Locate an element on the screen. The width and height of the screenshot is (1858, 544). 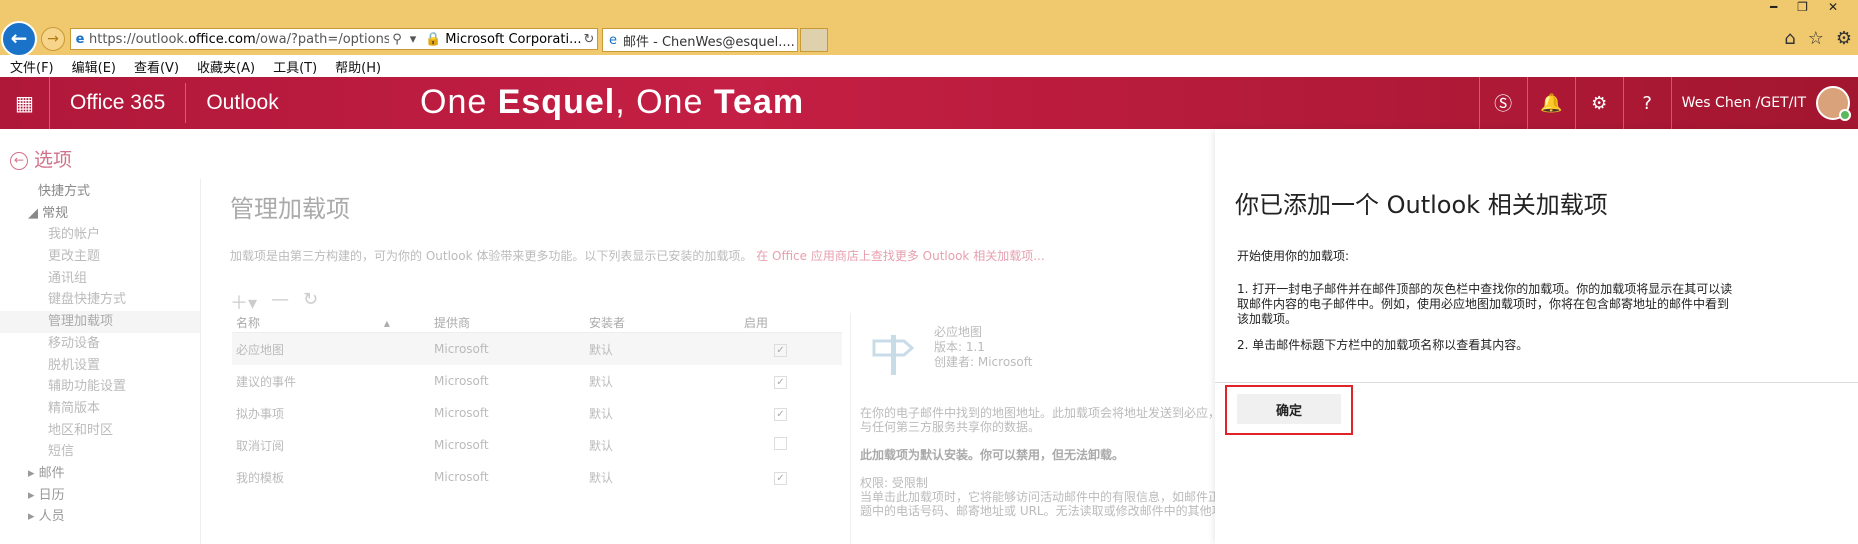
remove-icon: — is located at coordinates (280, 302).